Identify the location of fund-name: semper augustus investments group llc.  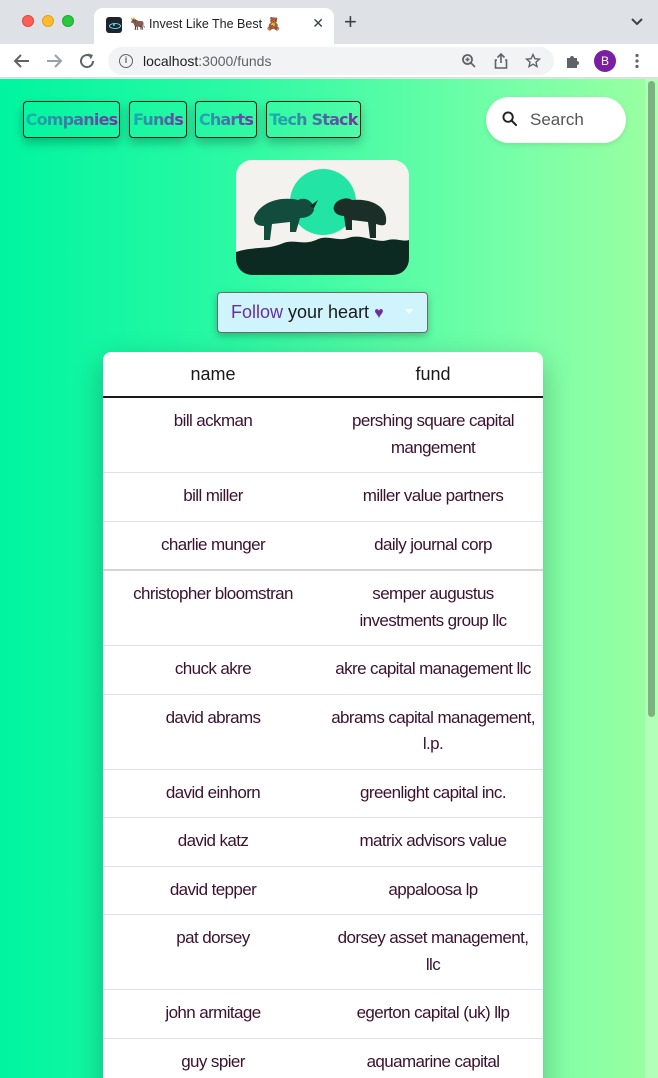
(433, 608).